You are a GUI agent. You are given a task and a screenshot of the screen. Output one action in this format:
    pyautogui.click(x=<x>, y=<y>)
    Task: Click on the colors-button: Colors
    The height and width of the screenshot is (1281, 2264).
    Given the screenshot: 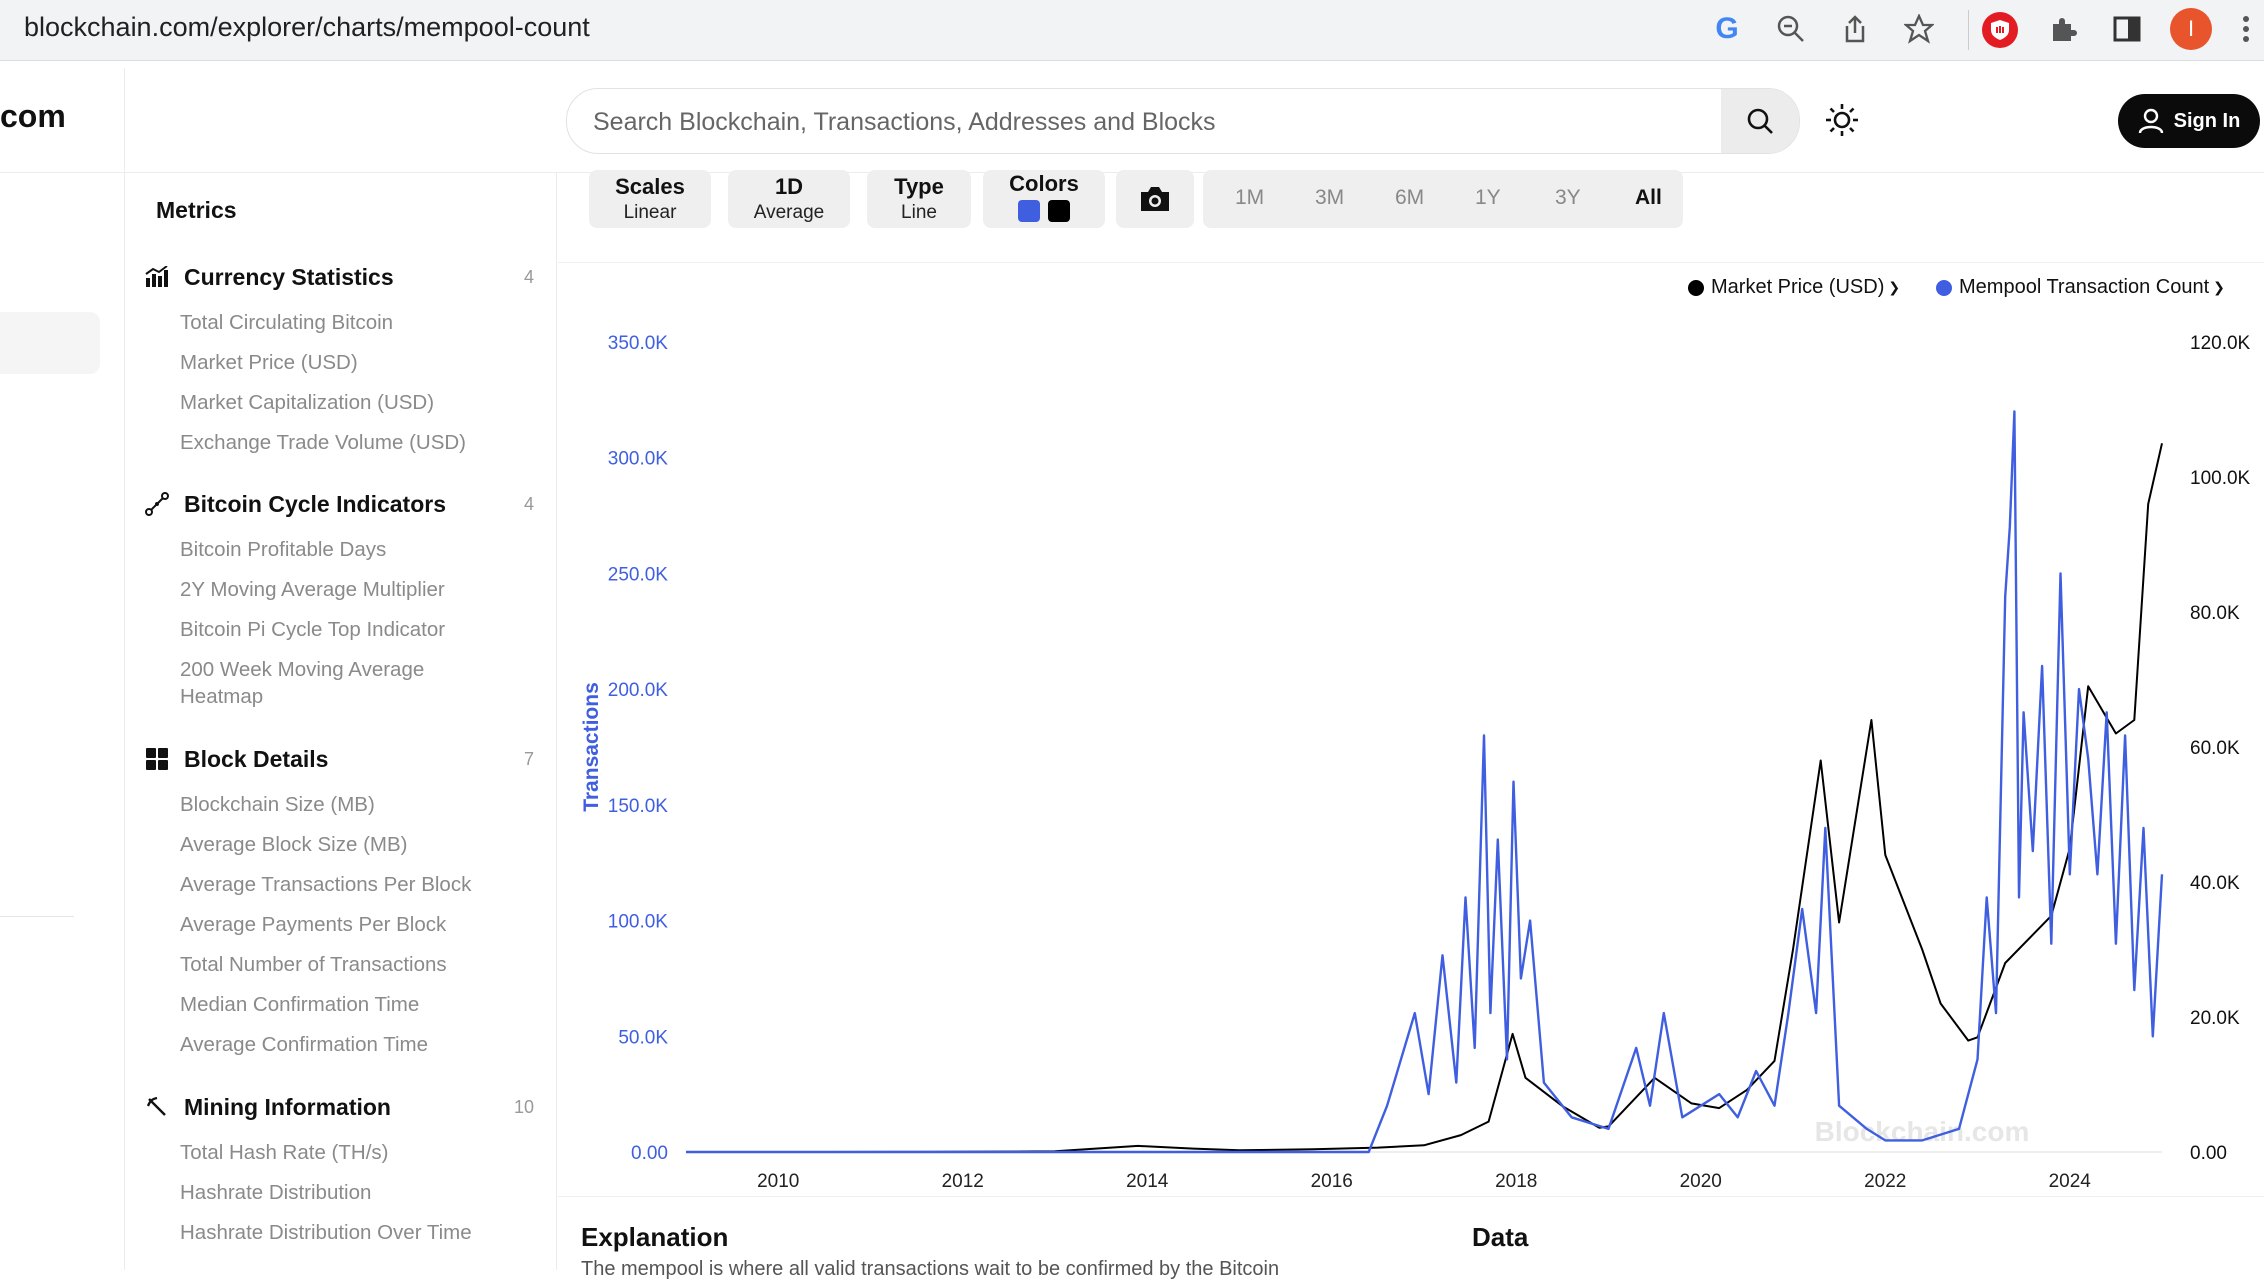 What is the action you would take?
    pyautogui.click(x=1044, y=199)
    